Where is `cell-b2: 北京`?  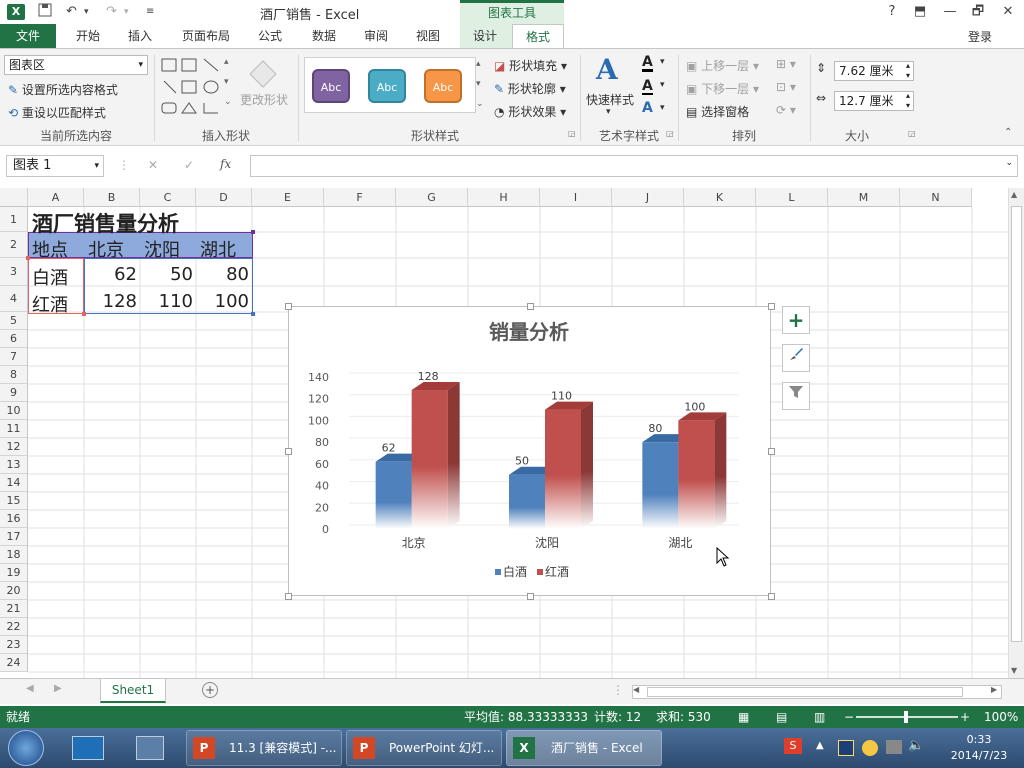
cell-b2: 北京 is located at coordinates (106, 249).